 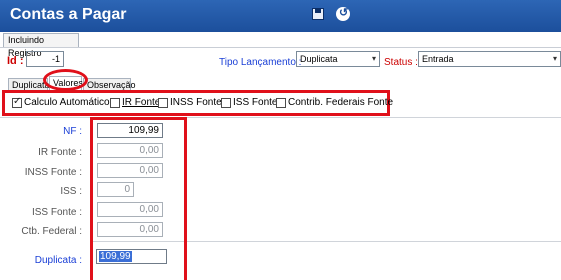 I want to click on checkbox-label: Calculo Automático, so click(x=67, y=102).